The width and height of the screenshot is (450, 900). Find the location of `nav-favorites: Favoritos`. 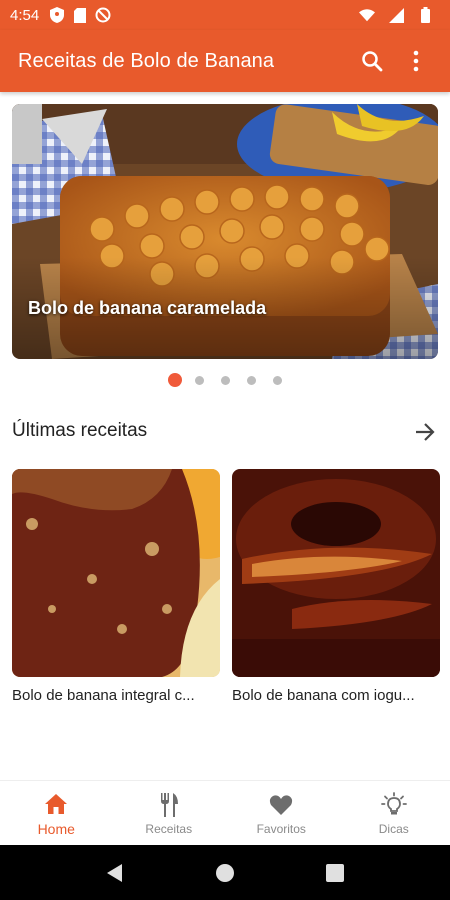

nav-favorites: Favoritos is located at coordinates (281, 813).